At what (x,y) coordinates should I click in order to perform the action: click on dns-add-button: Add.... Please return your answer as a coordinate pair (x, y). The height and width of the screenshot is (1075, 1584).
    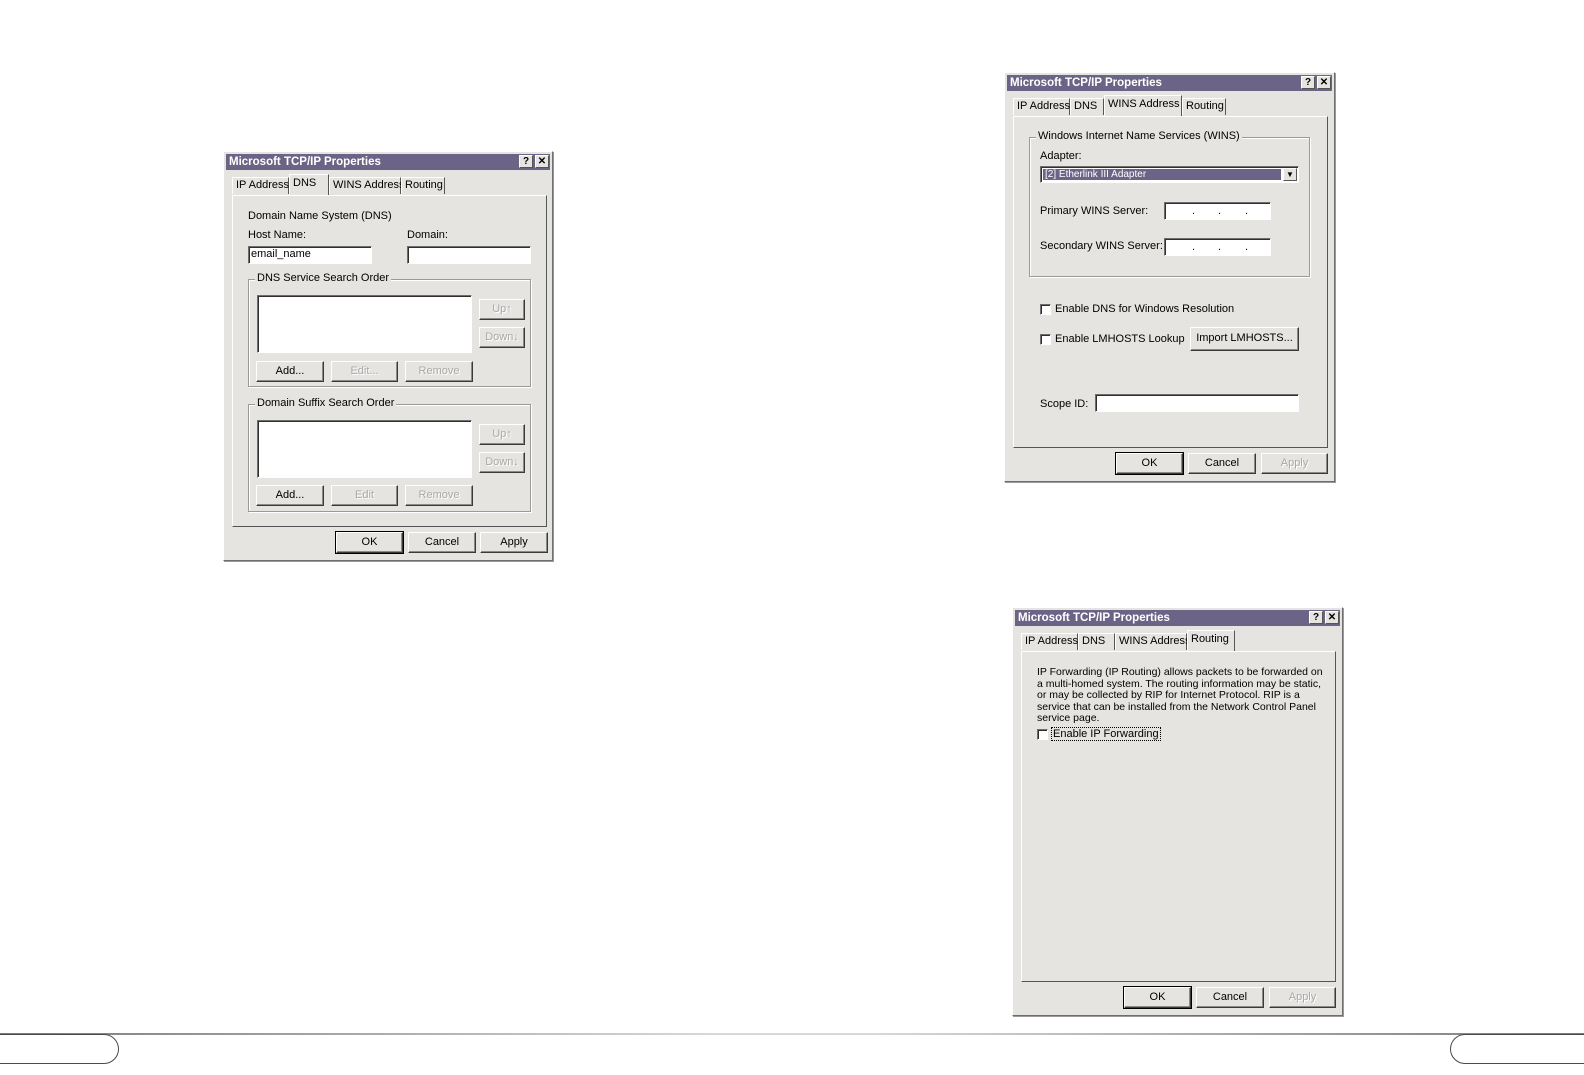
    Looking at the image, I should click on (290, 371).